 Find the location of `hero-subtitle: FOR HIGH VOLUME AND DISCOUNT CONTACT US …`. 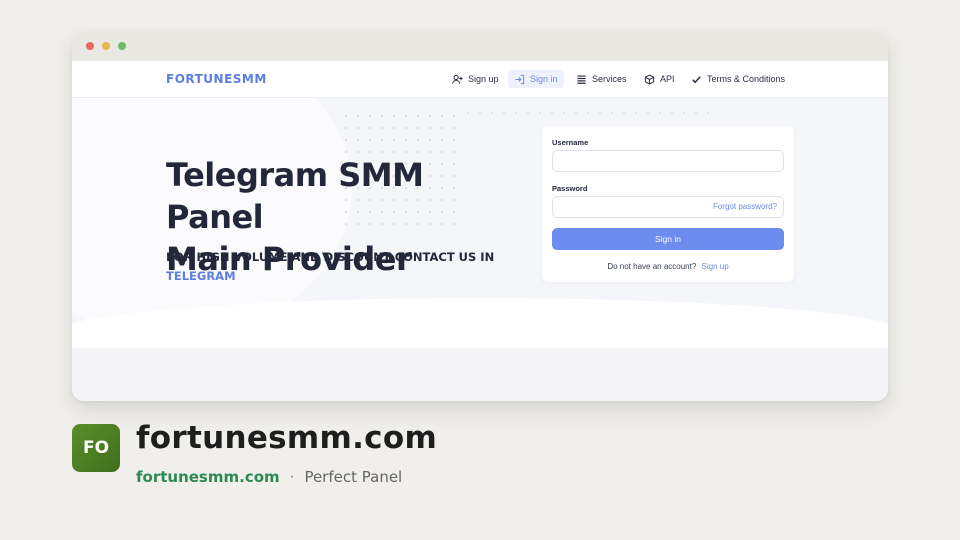

hero-subtitle: FOR HIGH VOLUME AND DISCOUNT CONTACT US … is located at coordinates (330, 267).